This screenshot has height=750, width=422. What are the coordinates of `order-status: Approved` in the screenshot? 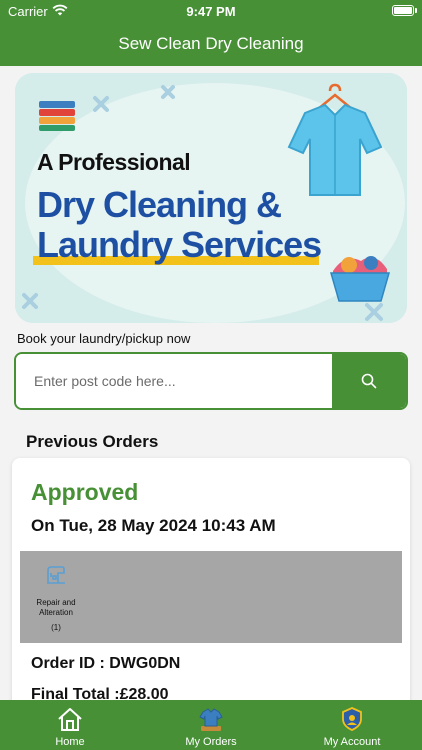 It's located at (85, 492).